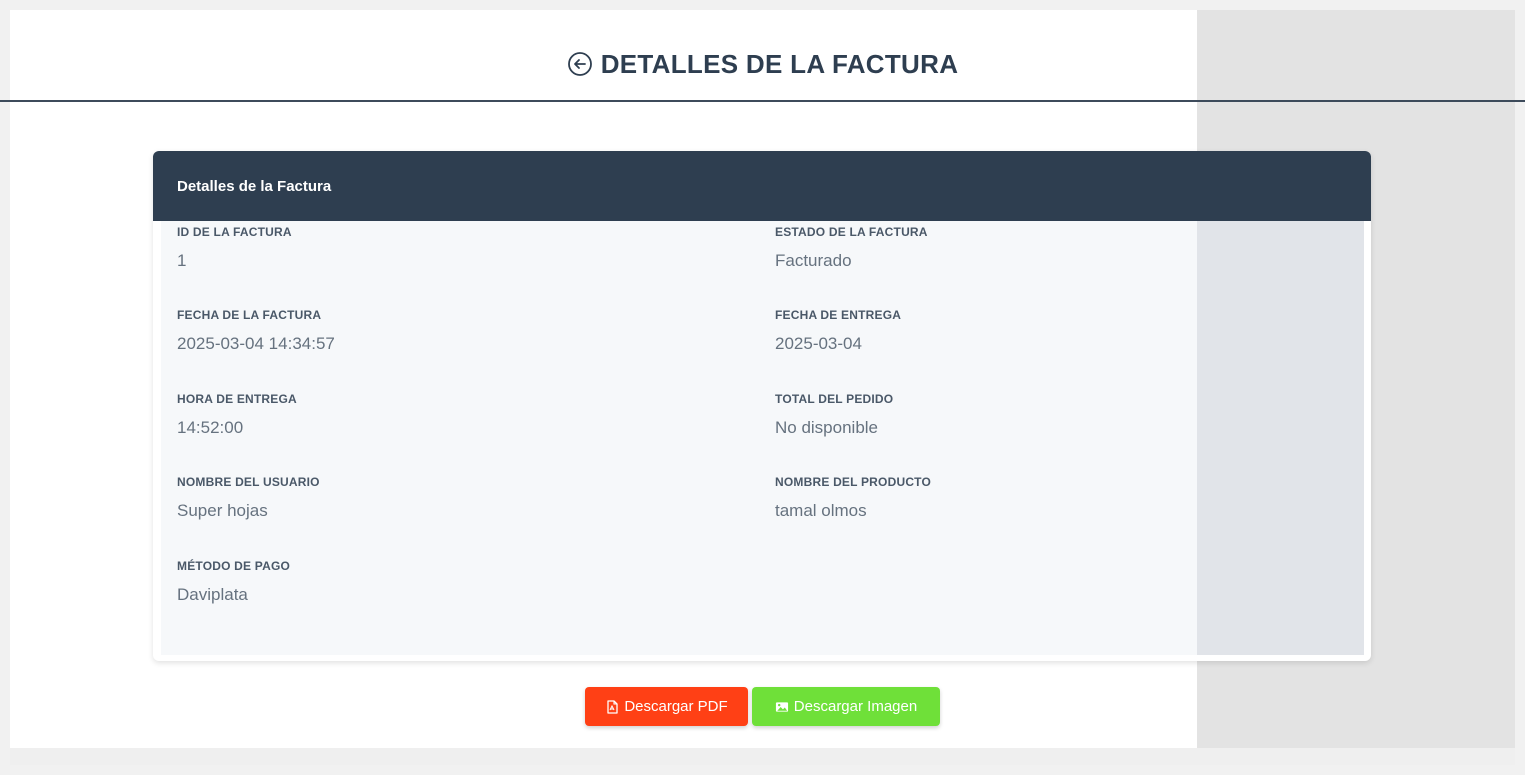 The image size is (1525, 775). Describe the element at coordinates (818, 343) in the screenshot. I see `field-value: 2025-03-04` at that location.